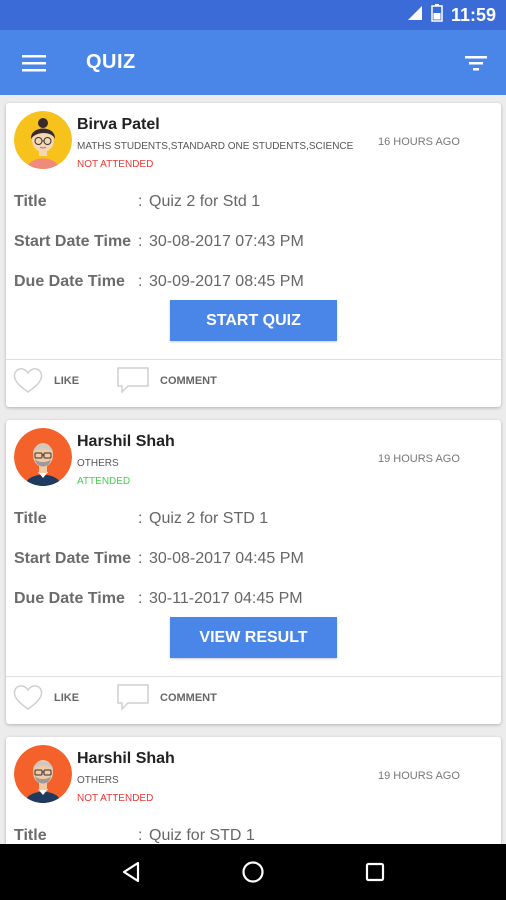 The image size is (506, 900). What do you see at coordinates (415, 15) in the screenshot?
I see `signal-icon` at bounding box center [415, 15].